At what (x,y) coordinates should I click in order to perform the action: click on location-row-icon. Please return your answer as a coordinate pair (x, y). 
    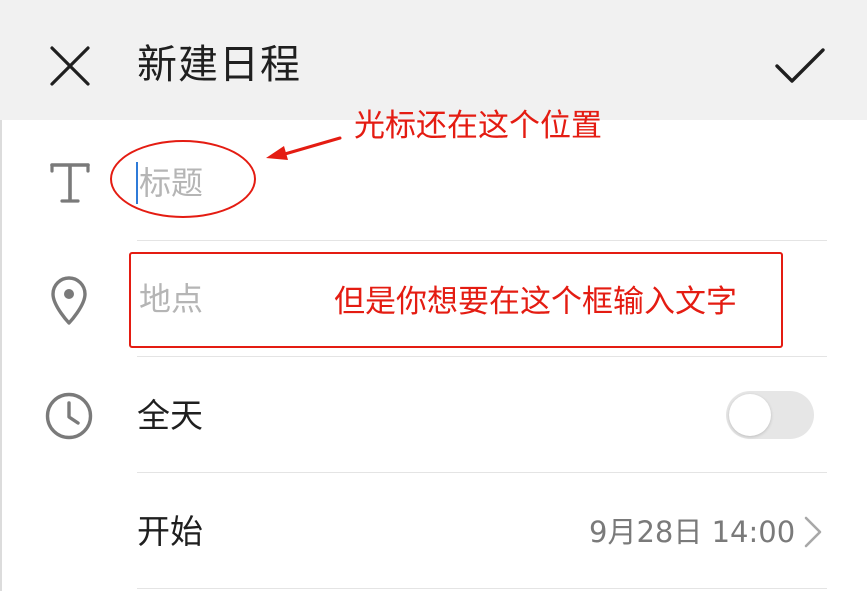
    Looking at the image, I should click on (69, 300).